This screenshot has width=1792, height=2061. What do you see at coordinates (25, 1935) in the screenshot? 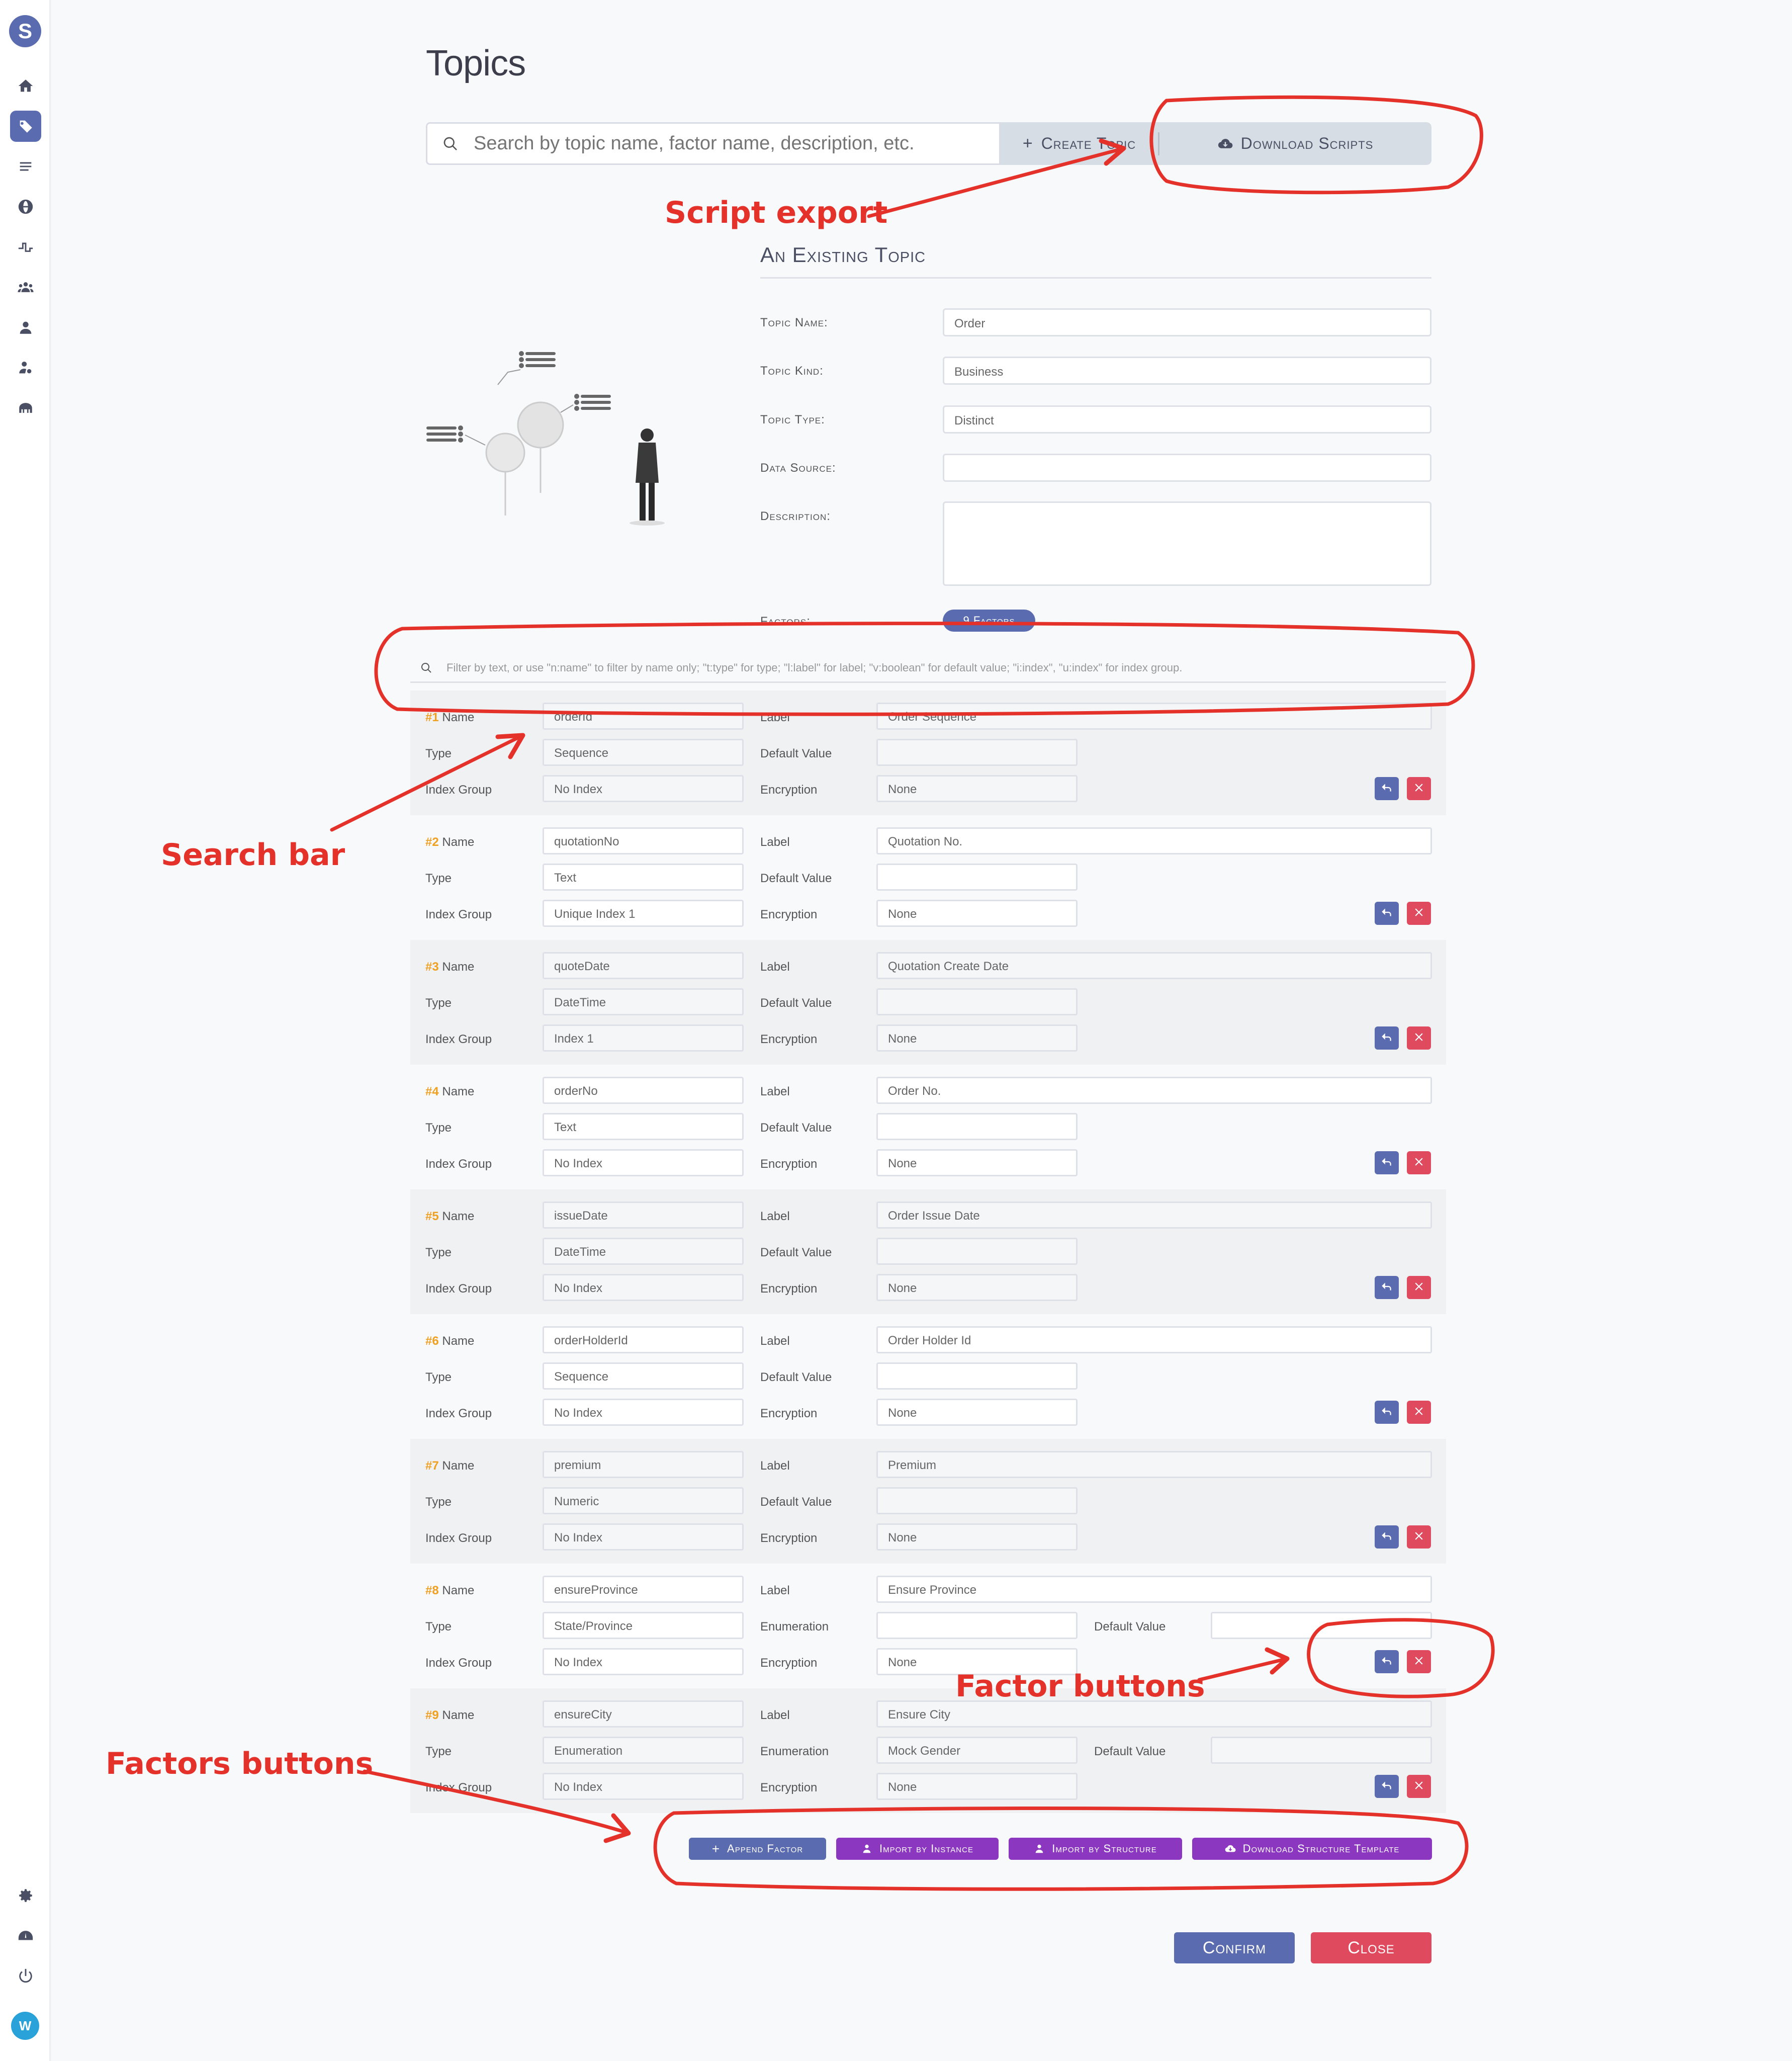
I see `sidebar-item-dashboard` at bounding box center [25, 1935].